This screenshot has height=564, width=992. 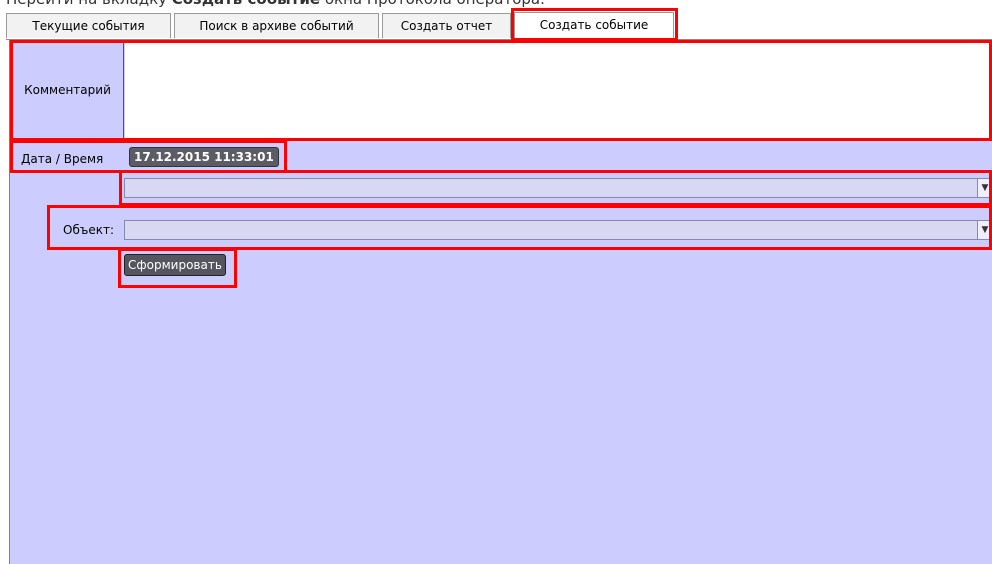 I want to click on tab-create-event: Создать событие, so click(x=594, y=26).